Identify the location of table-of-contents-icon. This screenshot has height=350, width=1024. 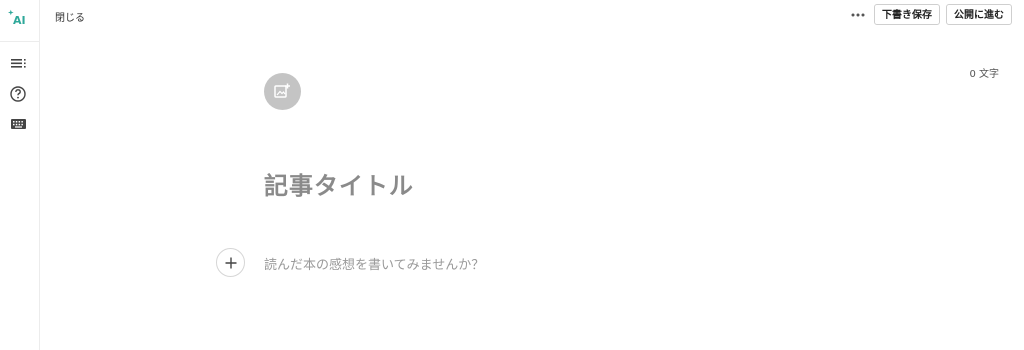
(19, 65).